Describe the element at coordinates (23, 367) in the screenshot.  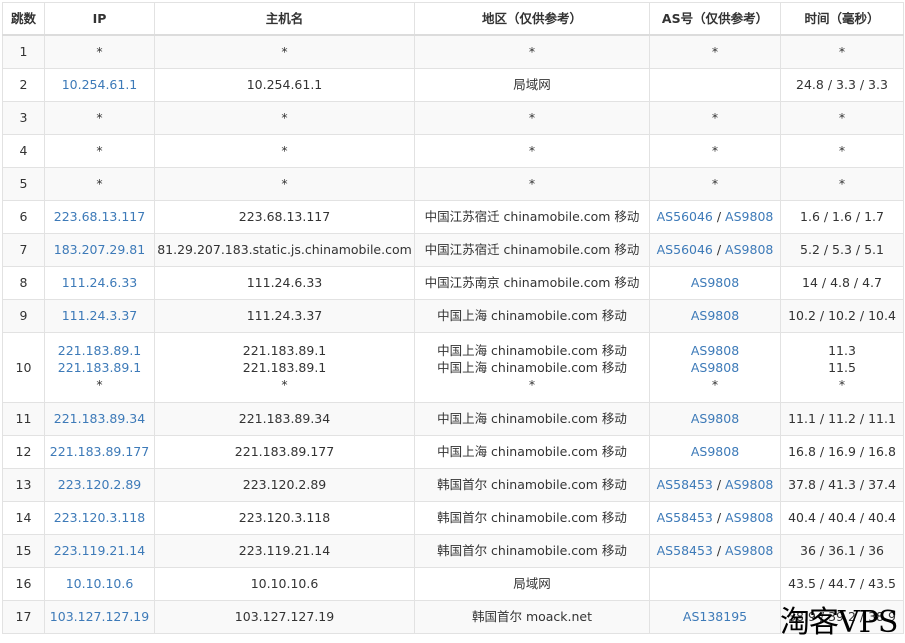
I see `hop-number: 10` at that location.